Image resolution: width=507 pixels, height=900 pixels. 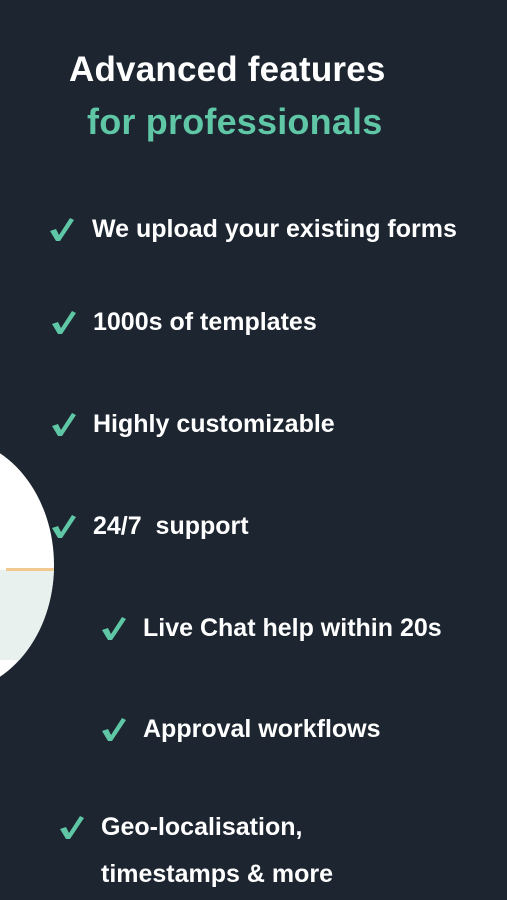 I want to click on feature-label: 24/7 support, so click(x=171, y=526).